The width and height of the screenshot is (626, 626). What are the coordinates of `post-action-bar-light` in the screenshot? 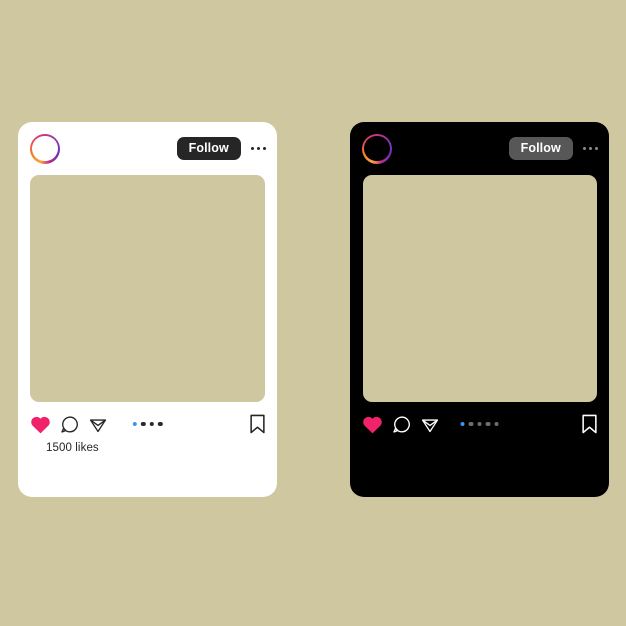 It's located at (147, 424).